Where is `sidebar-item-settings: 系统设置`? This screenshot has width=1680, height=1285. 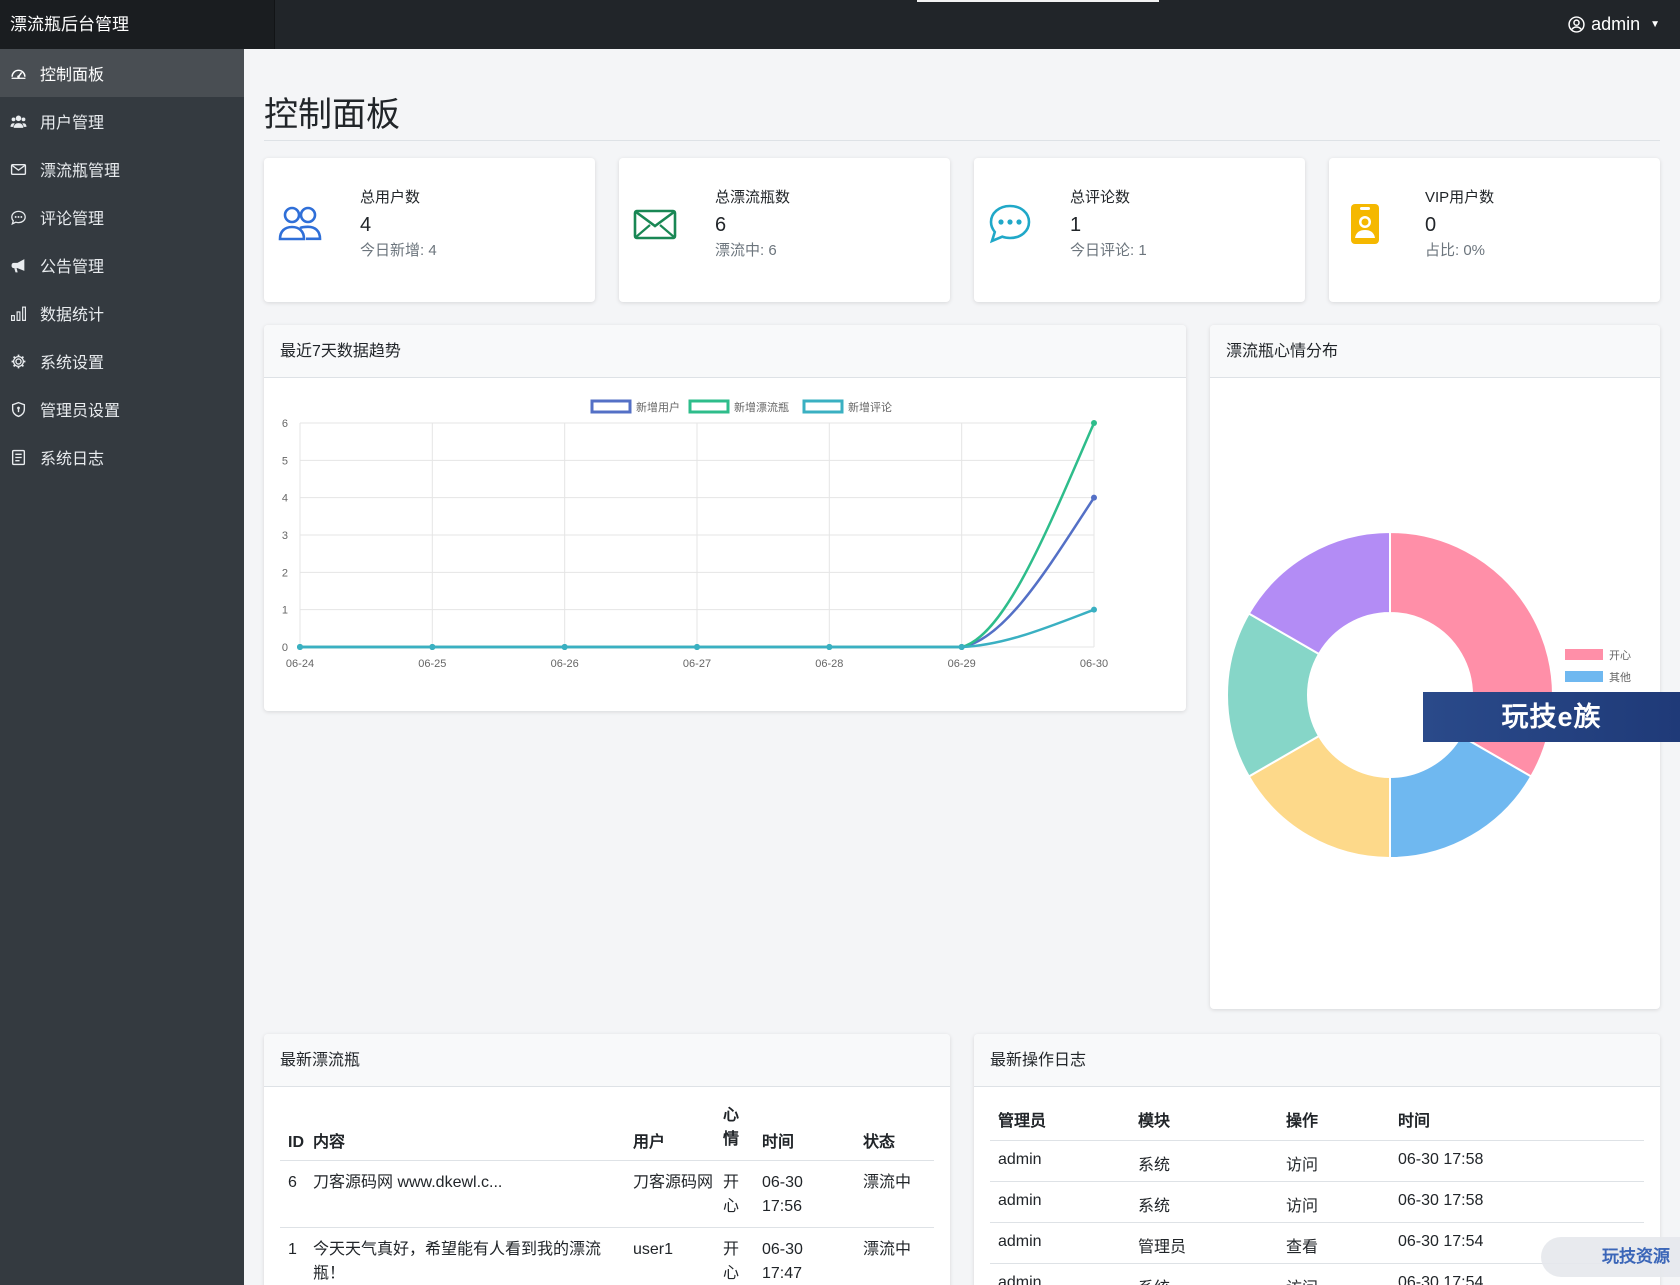
sidebar-item-settings: 系统设置 is located at coordinates (122, 361).